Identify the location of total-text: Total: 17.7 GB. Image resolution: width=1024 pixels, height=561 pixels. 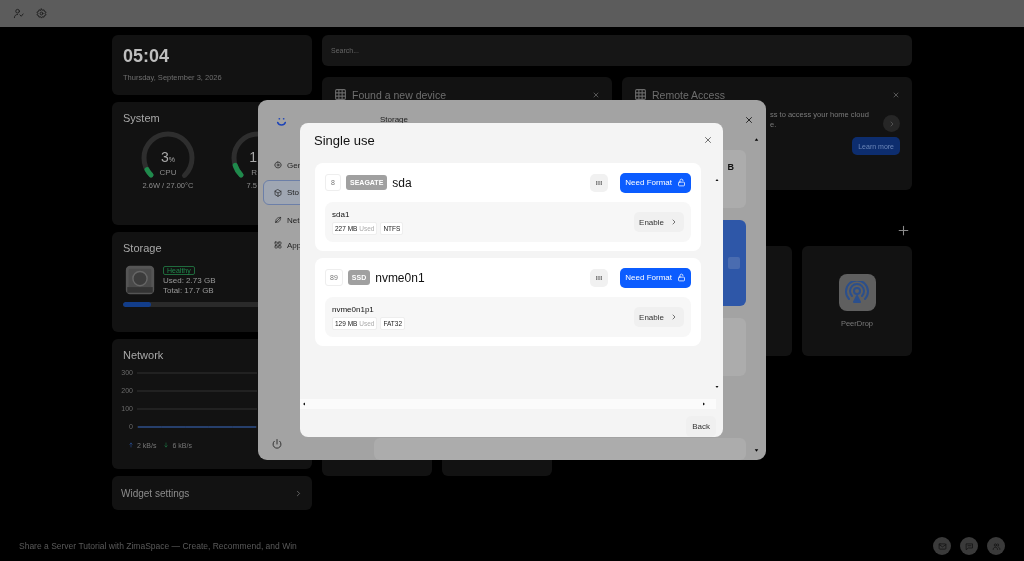
(189, 290).